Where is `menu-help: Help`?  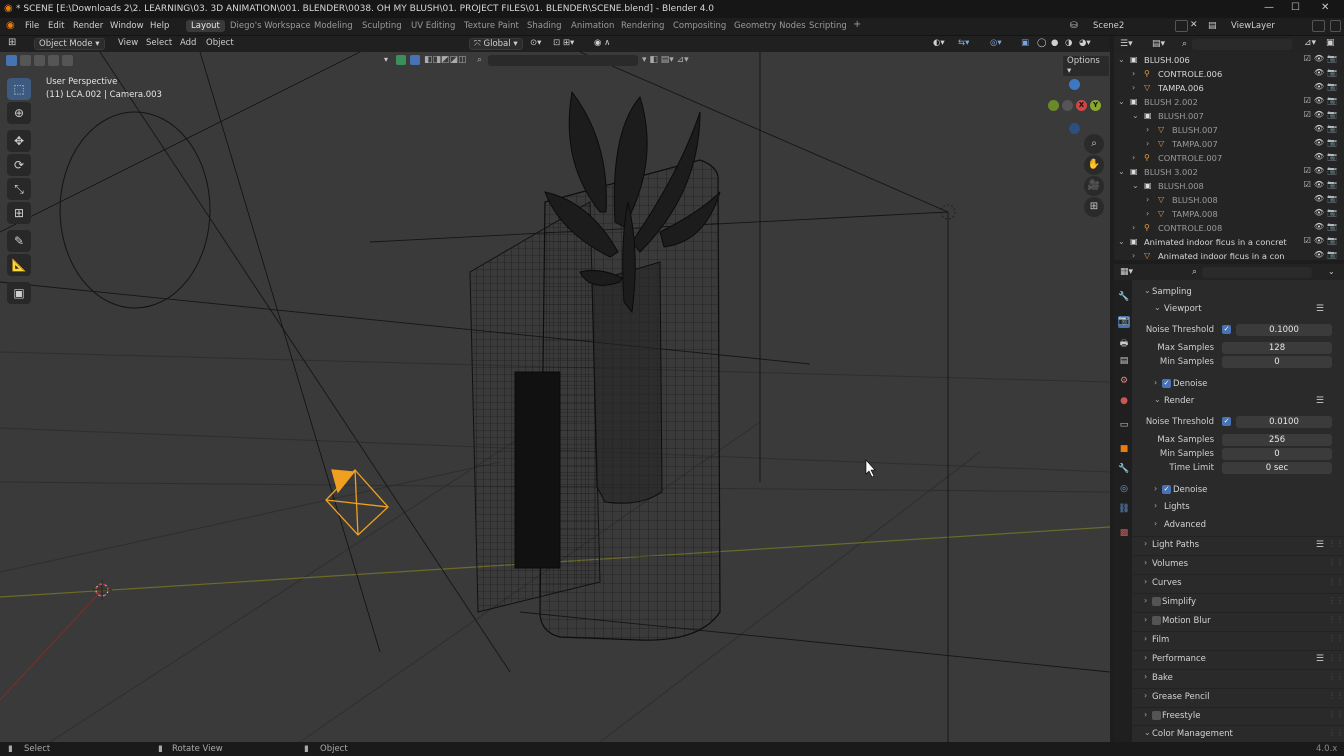 menu-help: Help is located at coordinates (159, 26).